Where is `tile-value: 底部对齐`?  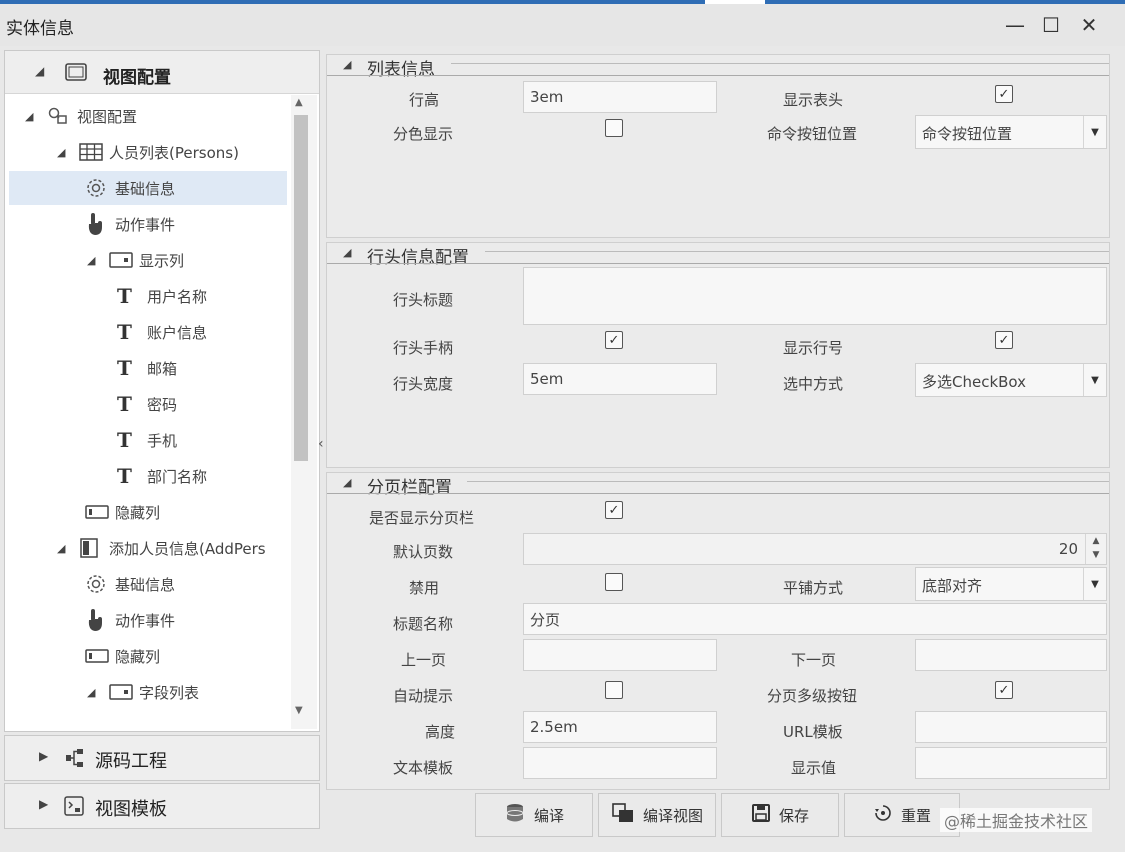 tile-value: 底部对齐 is located at coordinates (952, 586).